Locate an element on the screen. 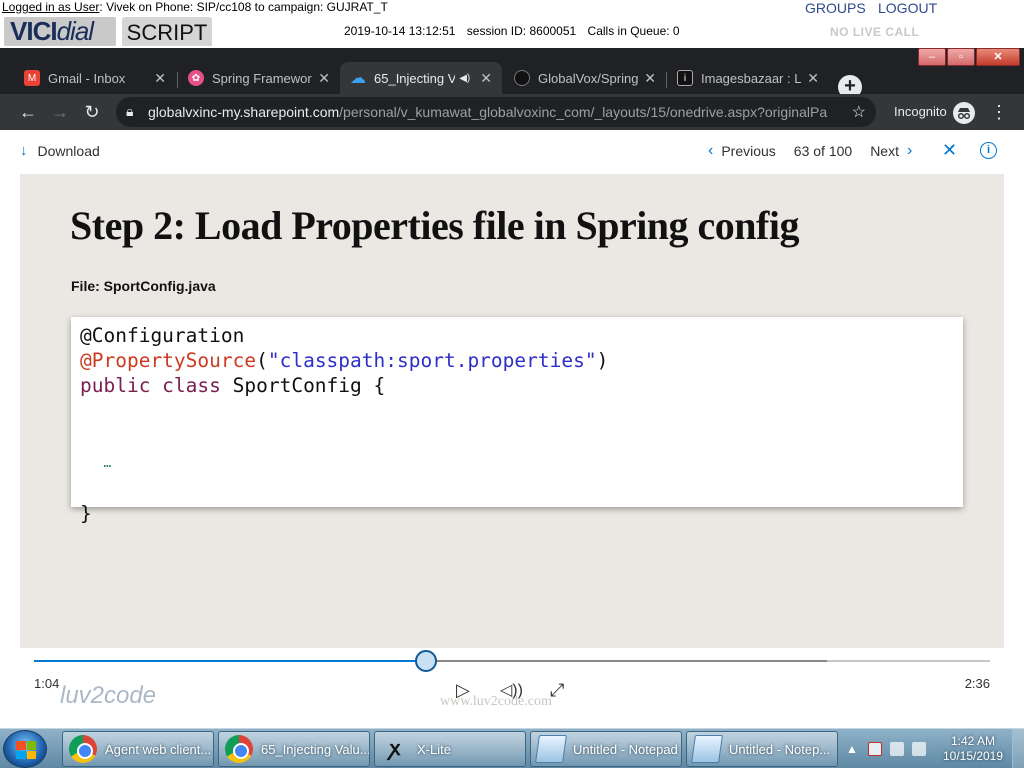 This screenshot has width=1024, height=768. fullscreen-icon: ⤢ is located at coordinates (557, 690).